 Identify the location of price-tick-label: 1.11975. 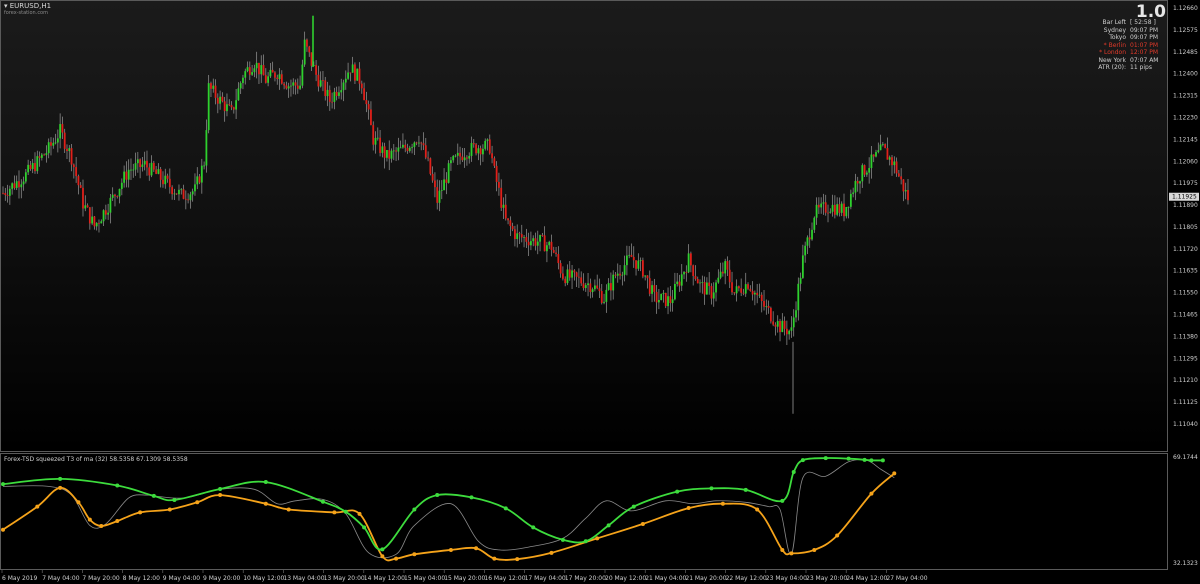
(1185, 183).